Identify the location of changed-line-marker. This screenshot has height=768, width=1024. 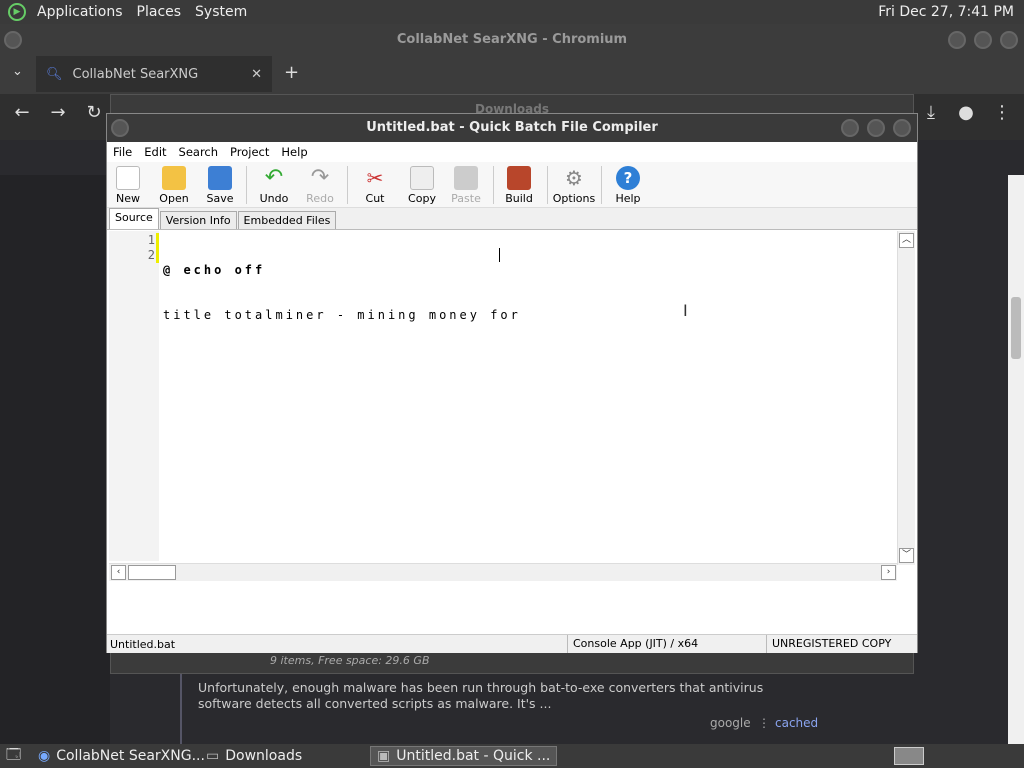
(157, 240).